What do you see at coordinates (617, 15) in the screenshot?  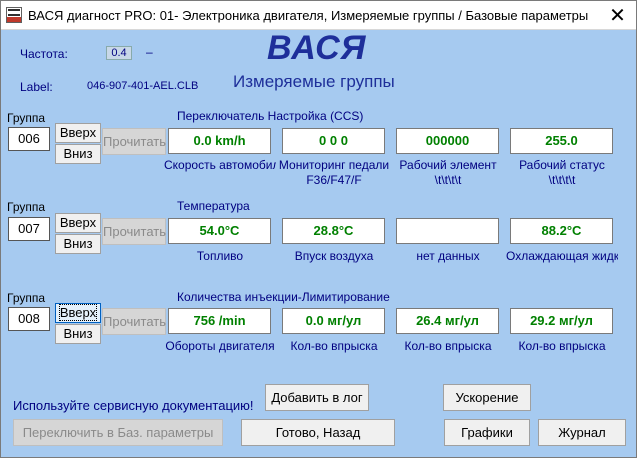 I see `close-icon: ✕` at bounding box center [617, 15].